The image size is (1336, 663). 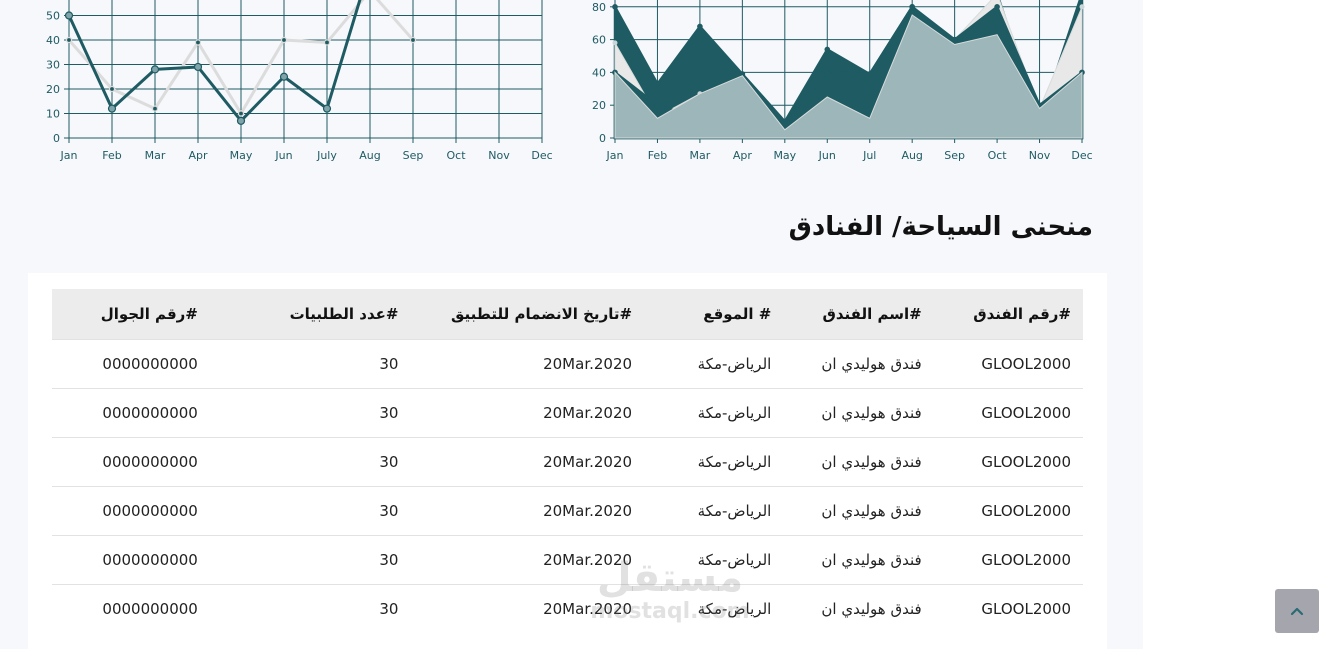 What do you see at coordinates (599, 72) in the screenshot?
I see `area-y-tick-label: 40` at bounding box center [599, 72].